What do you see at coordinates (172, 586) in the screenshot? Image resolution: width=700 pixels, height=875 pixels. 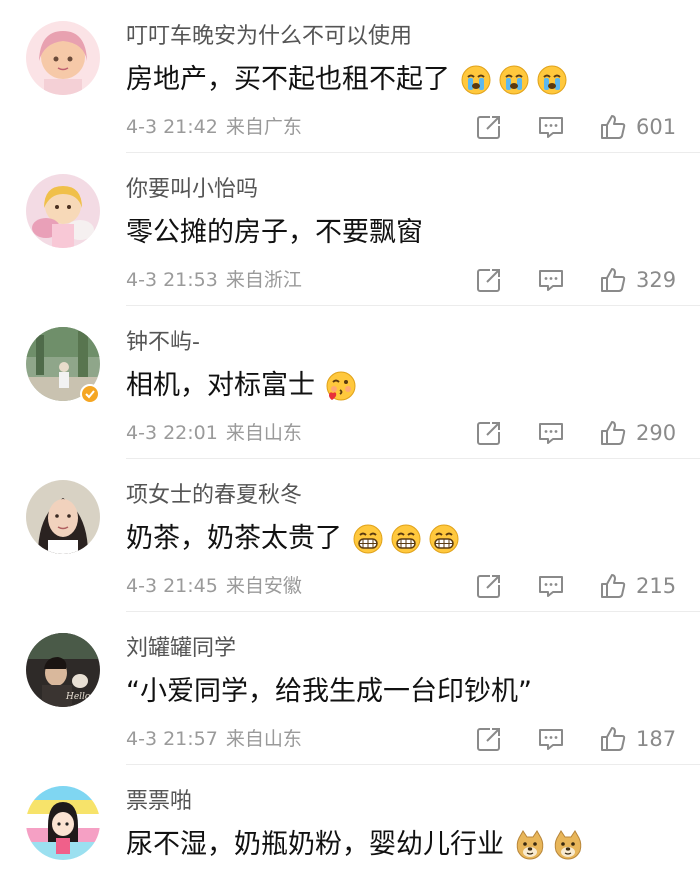 I see `comment-date: 4-3 21:45` at bounding box center [172, 586].